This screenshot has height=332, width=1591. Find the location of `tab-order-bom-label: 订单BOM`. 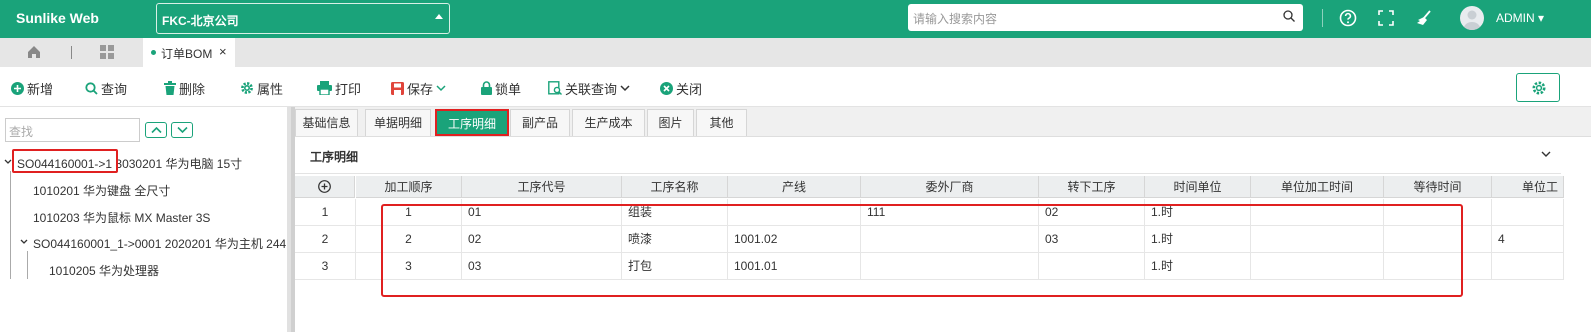

tab-order-bom-label: 订单BOM is located at coordinates (187, 54).